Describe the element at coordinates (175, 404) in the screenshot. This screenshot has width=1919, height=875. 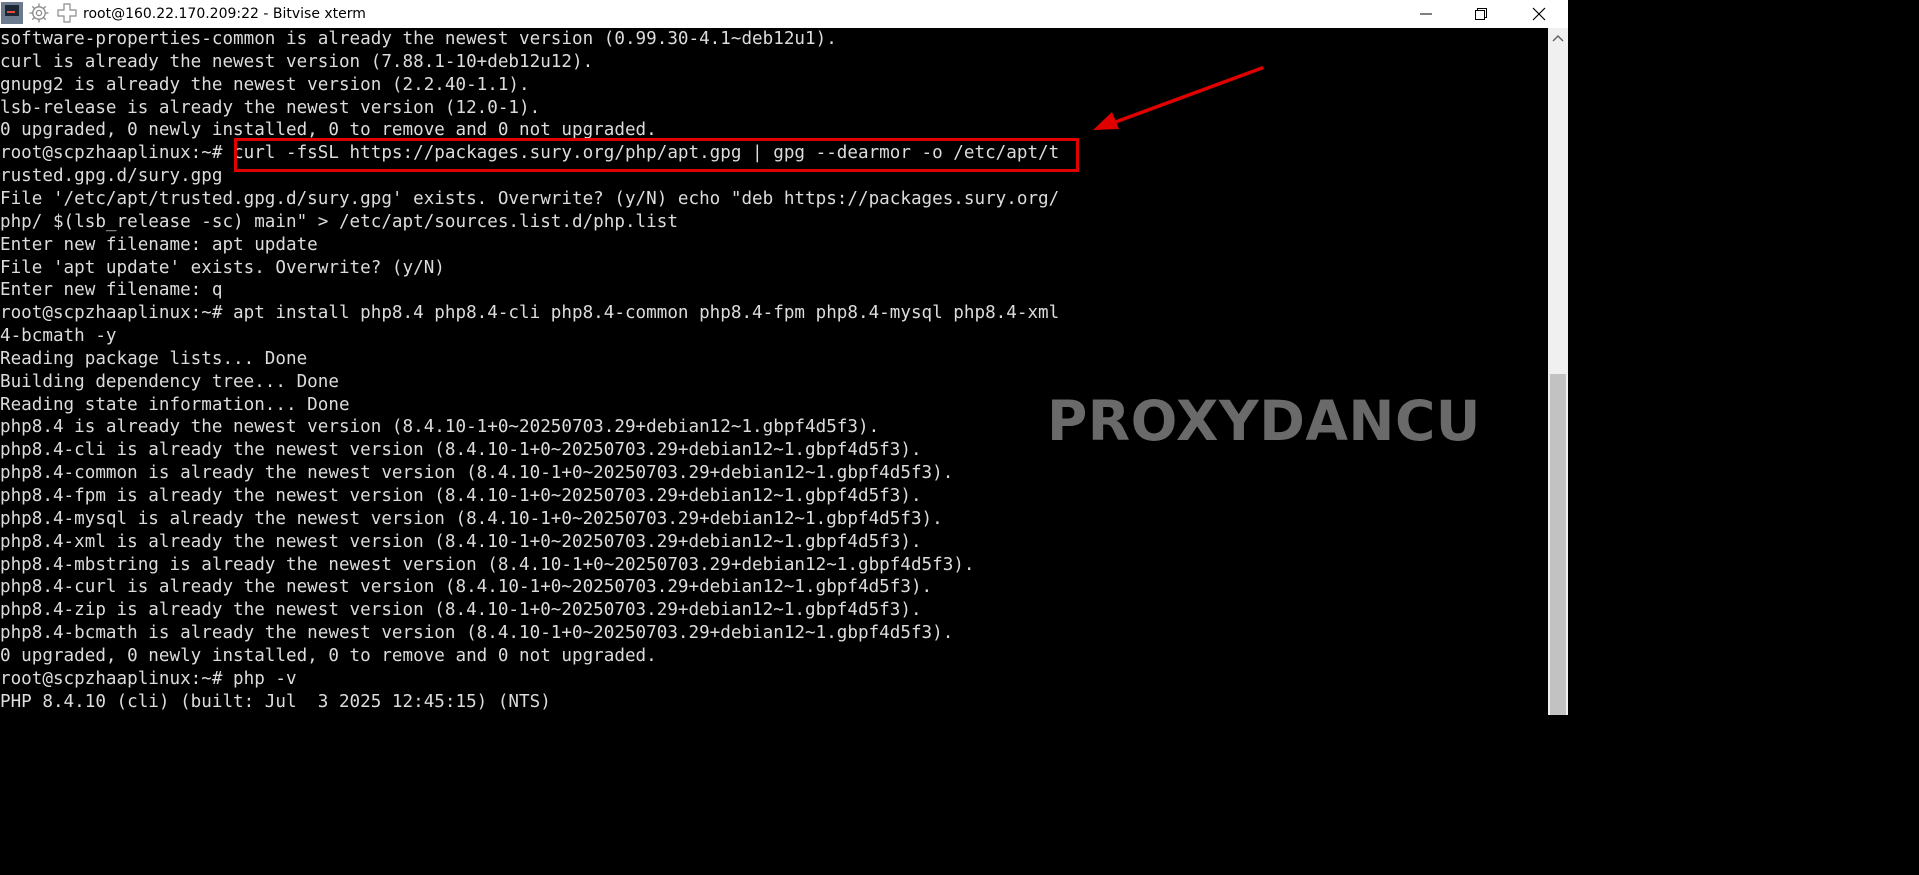
I see `terminal-line: Reading state information... Done` at that location.